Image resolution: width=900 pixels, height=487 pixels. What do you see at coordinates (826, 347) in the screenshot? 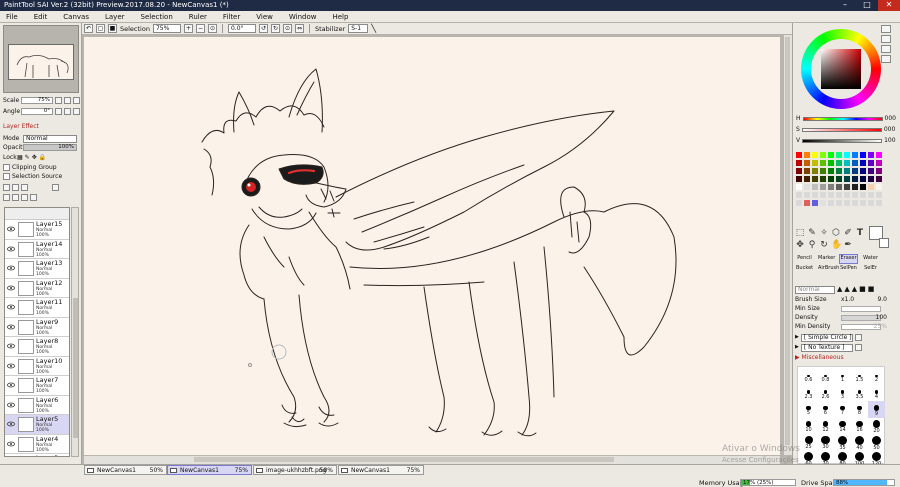
I see `brush-texture-select: [ No Texture ]` at bounding box center [826, 347].